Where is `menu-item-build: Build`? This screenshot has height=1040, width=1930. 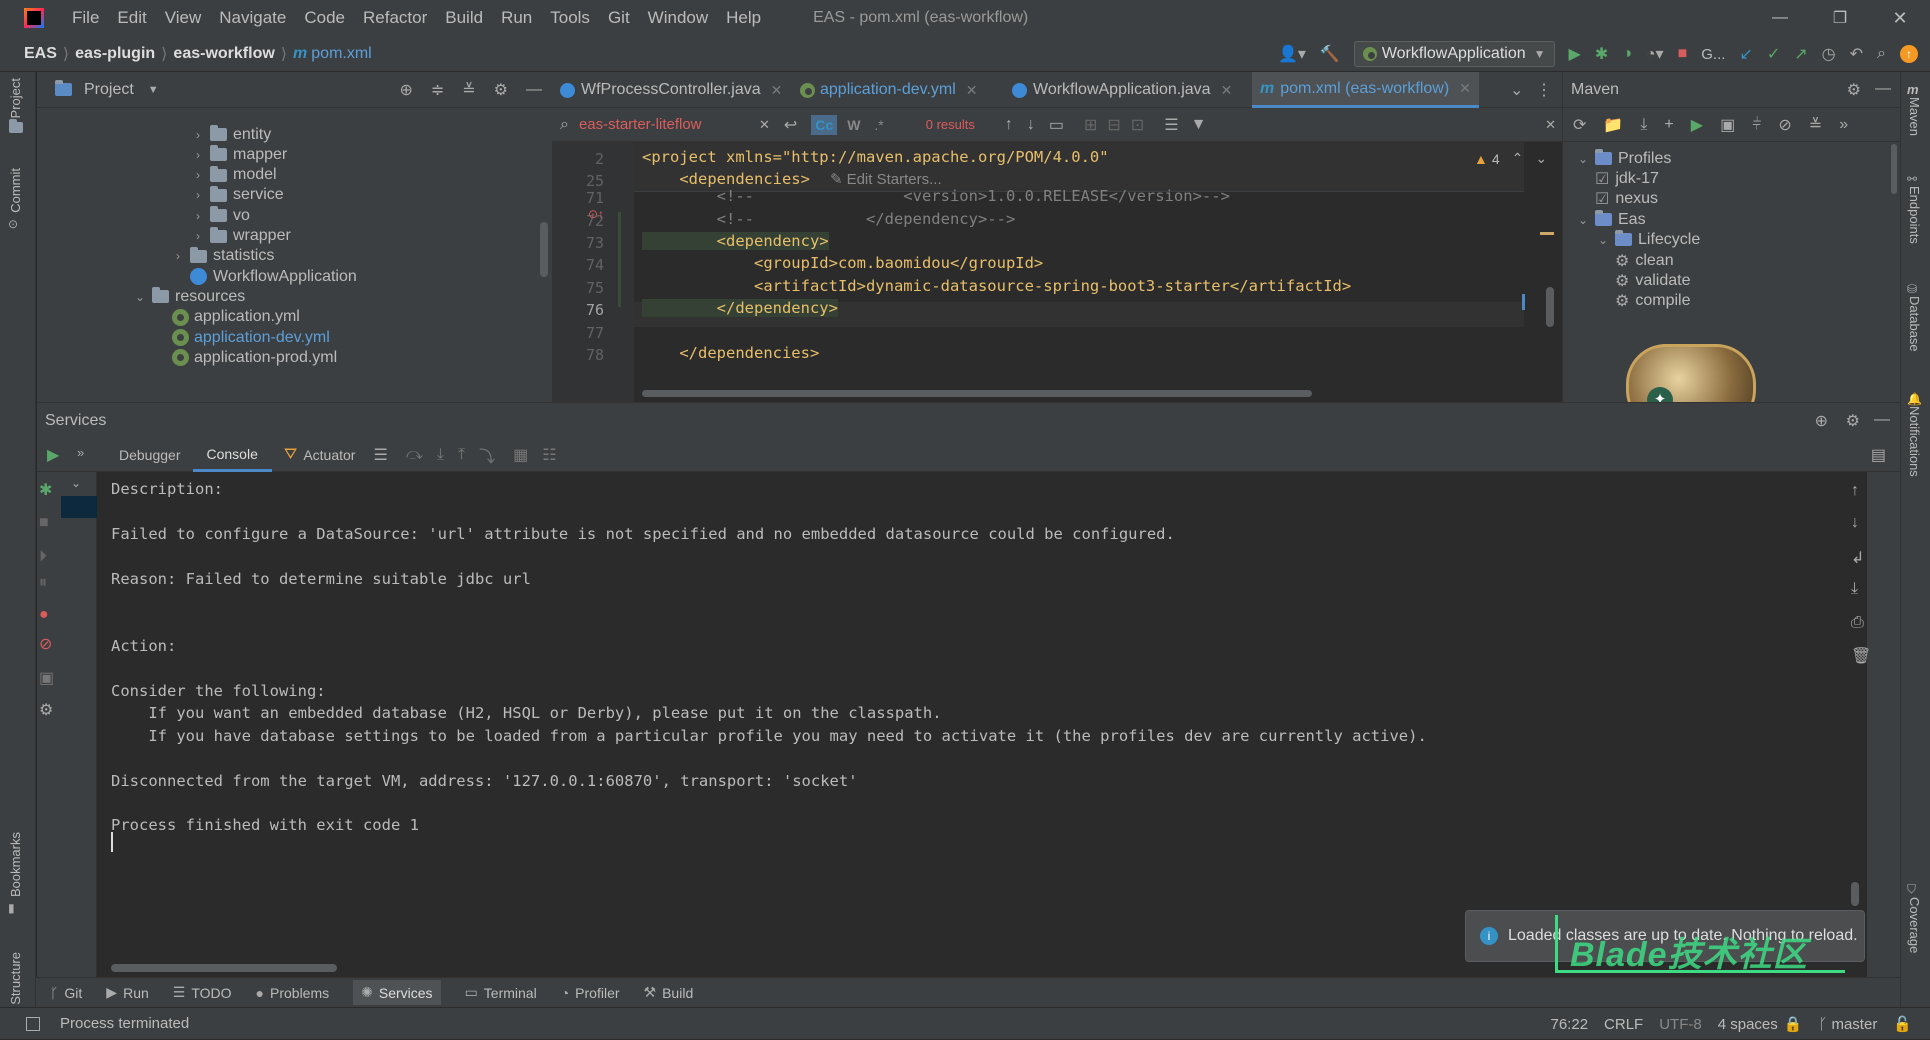
menu-item-build: Build is located at coordinates (464, 18).